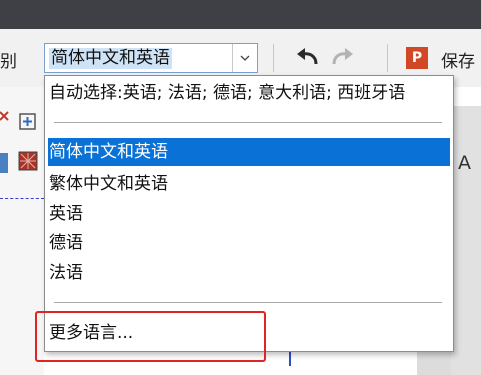  Describe the element at coordinates (28, 124) in the screenshot. I see `add-page-icon` at that location.